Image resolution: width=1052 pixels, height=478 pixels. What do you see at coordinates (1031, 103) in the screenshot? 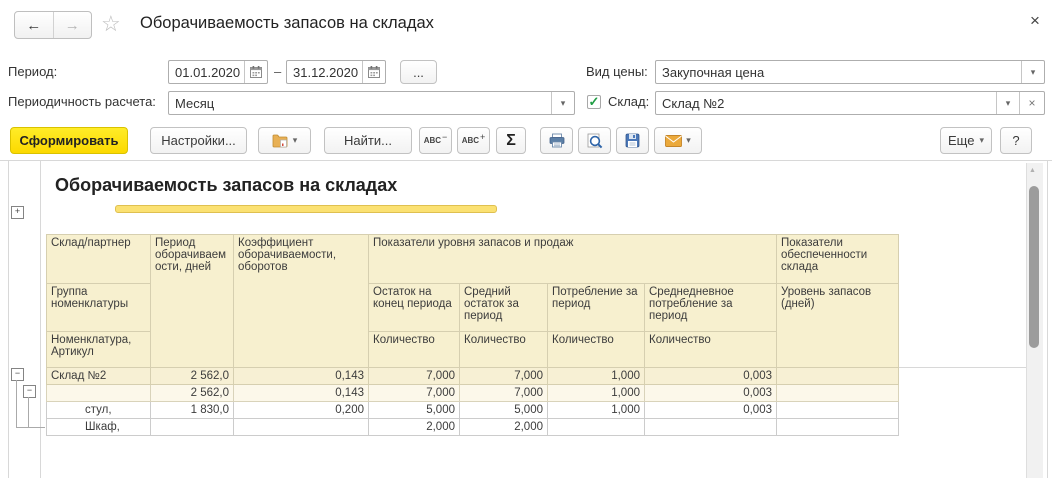
I see `clear-icon: ×` at bounding box center [1031, 103].